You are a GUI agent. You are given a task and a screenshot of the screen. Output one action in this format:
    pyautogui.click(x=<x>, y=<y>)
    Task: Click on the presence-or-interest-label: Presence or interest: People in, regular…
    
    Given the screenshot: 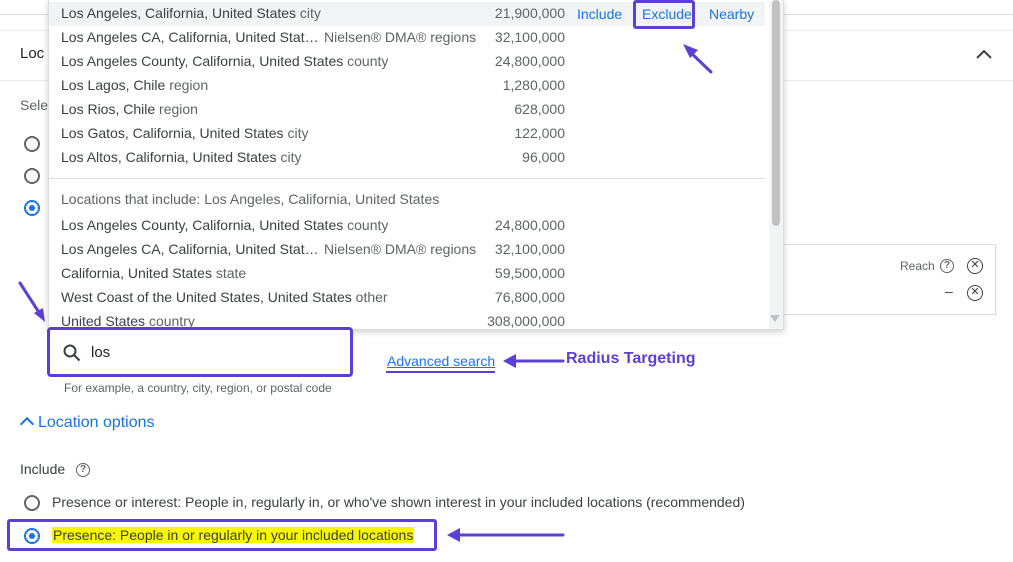 What is the action you would take?
    pyautogui.click(x=398, y=502)
    